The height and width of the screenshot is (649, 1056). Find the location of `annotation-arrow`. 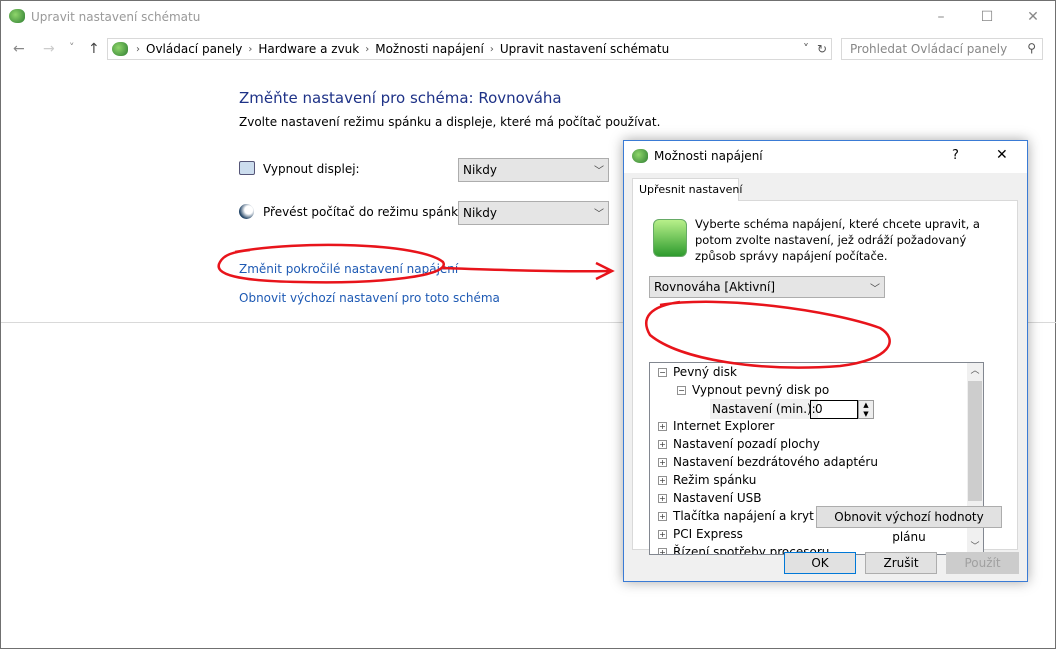

annotation-arrow is located at coordinates (528, 271).